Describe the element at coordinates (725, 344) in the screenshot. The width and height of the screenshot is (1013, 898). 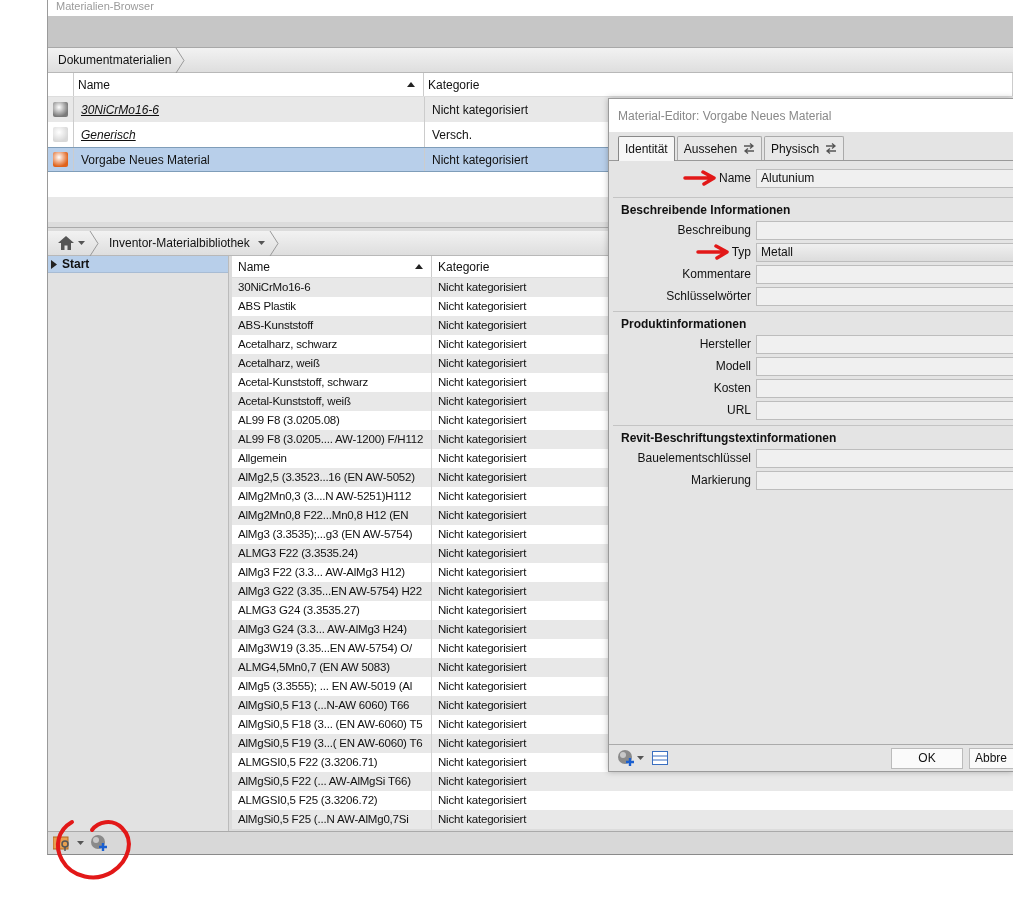
I see `field-label: Hersteller` at that location.